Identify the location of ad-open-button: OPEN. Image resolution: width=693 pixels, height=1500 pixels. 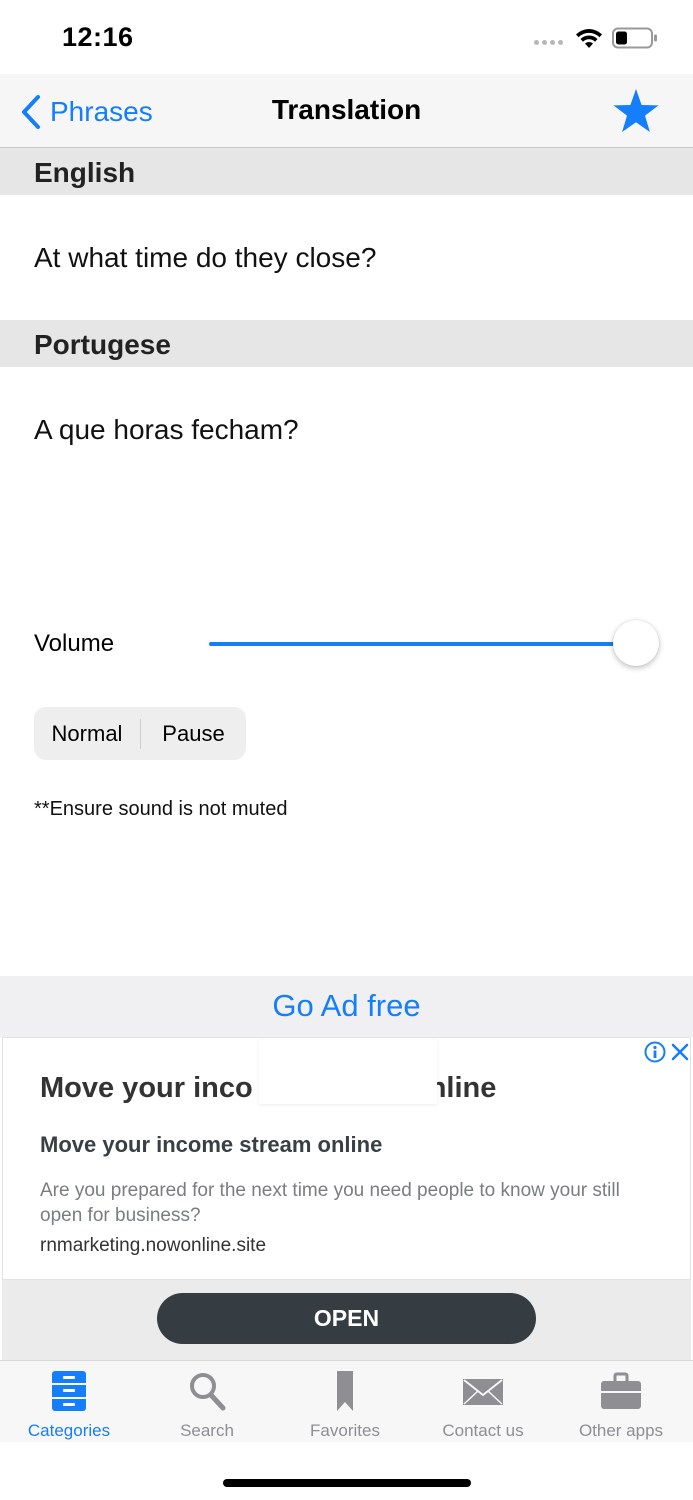
(346, 1318).